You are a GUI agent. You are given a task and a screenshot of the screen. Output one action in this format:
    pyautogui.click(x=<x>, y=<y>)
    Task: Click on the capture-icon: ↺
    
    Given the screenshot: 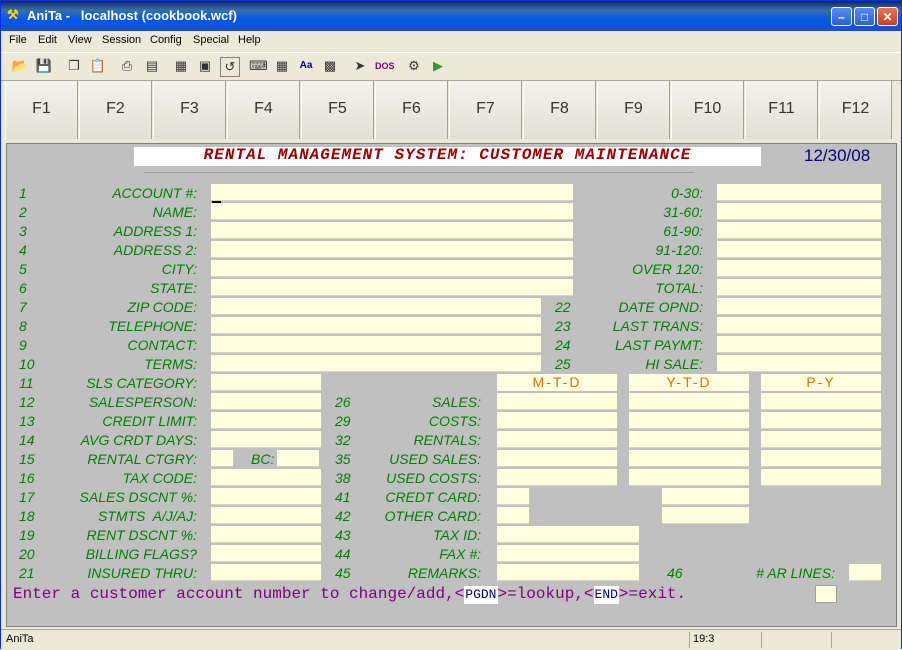 What is the action you would take?
    pyautogui.click(x=230, y=67)
    